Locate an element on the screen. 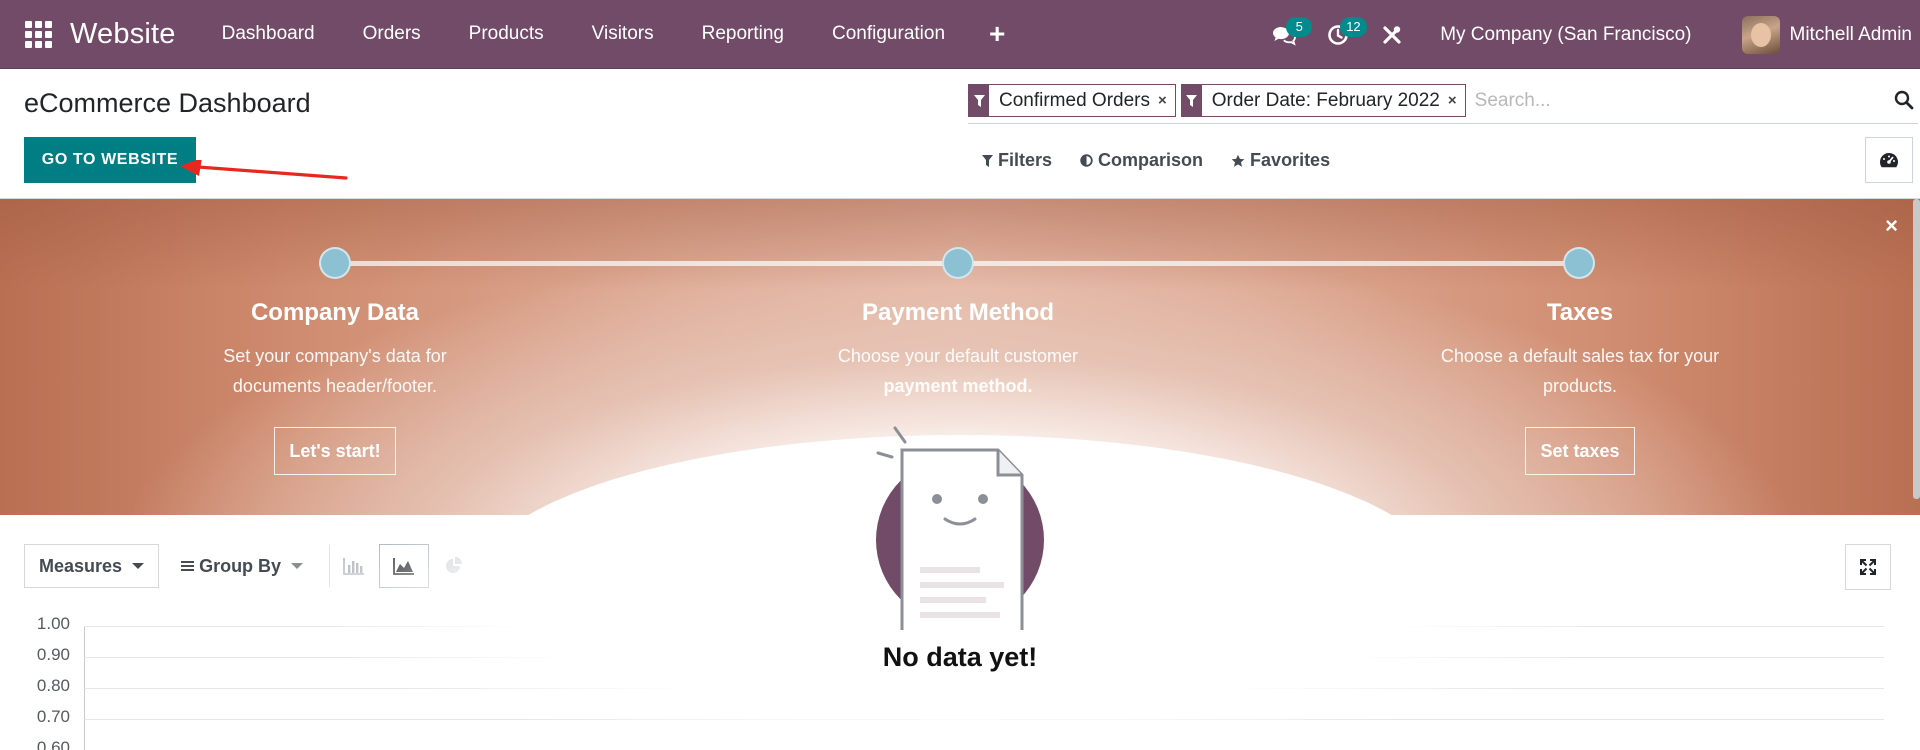  step-dot-payment is located at coordinates (958, 263).